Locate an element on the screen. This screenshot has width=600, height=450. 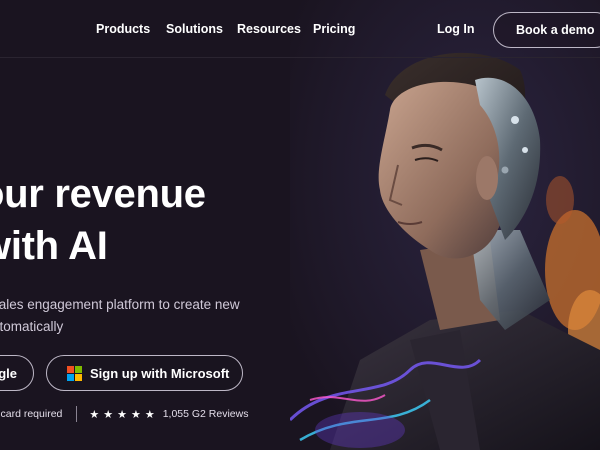
login-link: Log In is located at coordinates (456, 29).